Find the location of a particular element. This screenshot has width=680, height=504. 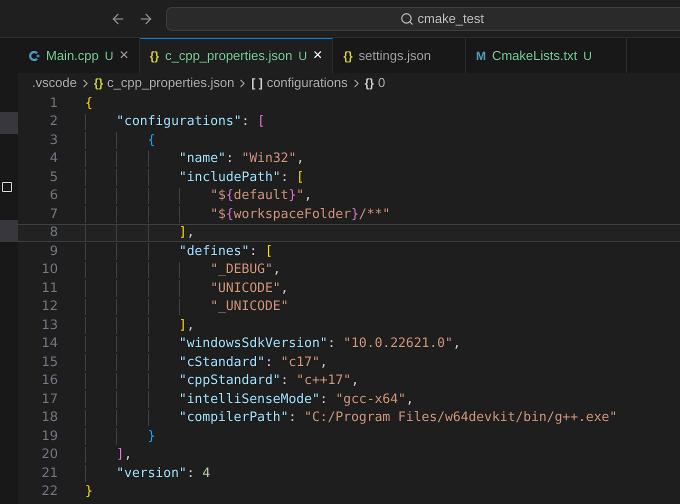

back-icon is located at coordinates (118, 18).